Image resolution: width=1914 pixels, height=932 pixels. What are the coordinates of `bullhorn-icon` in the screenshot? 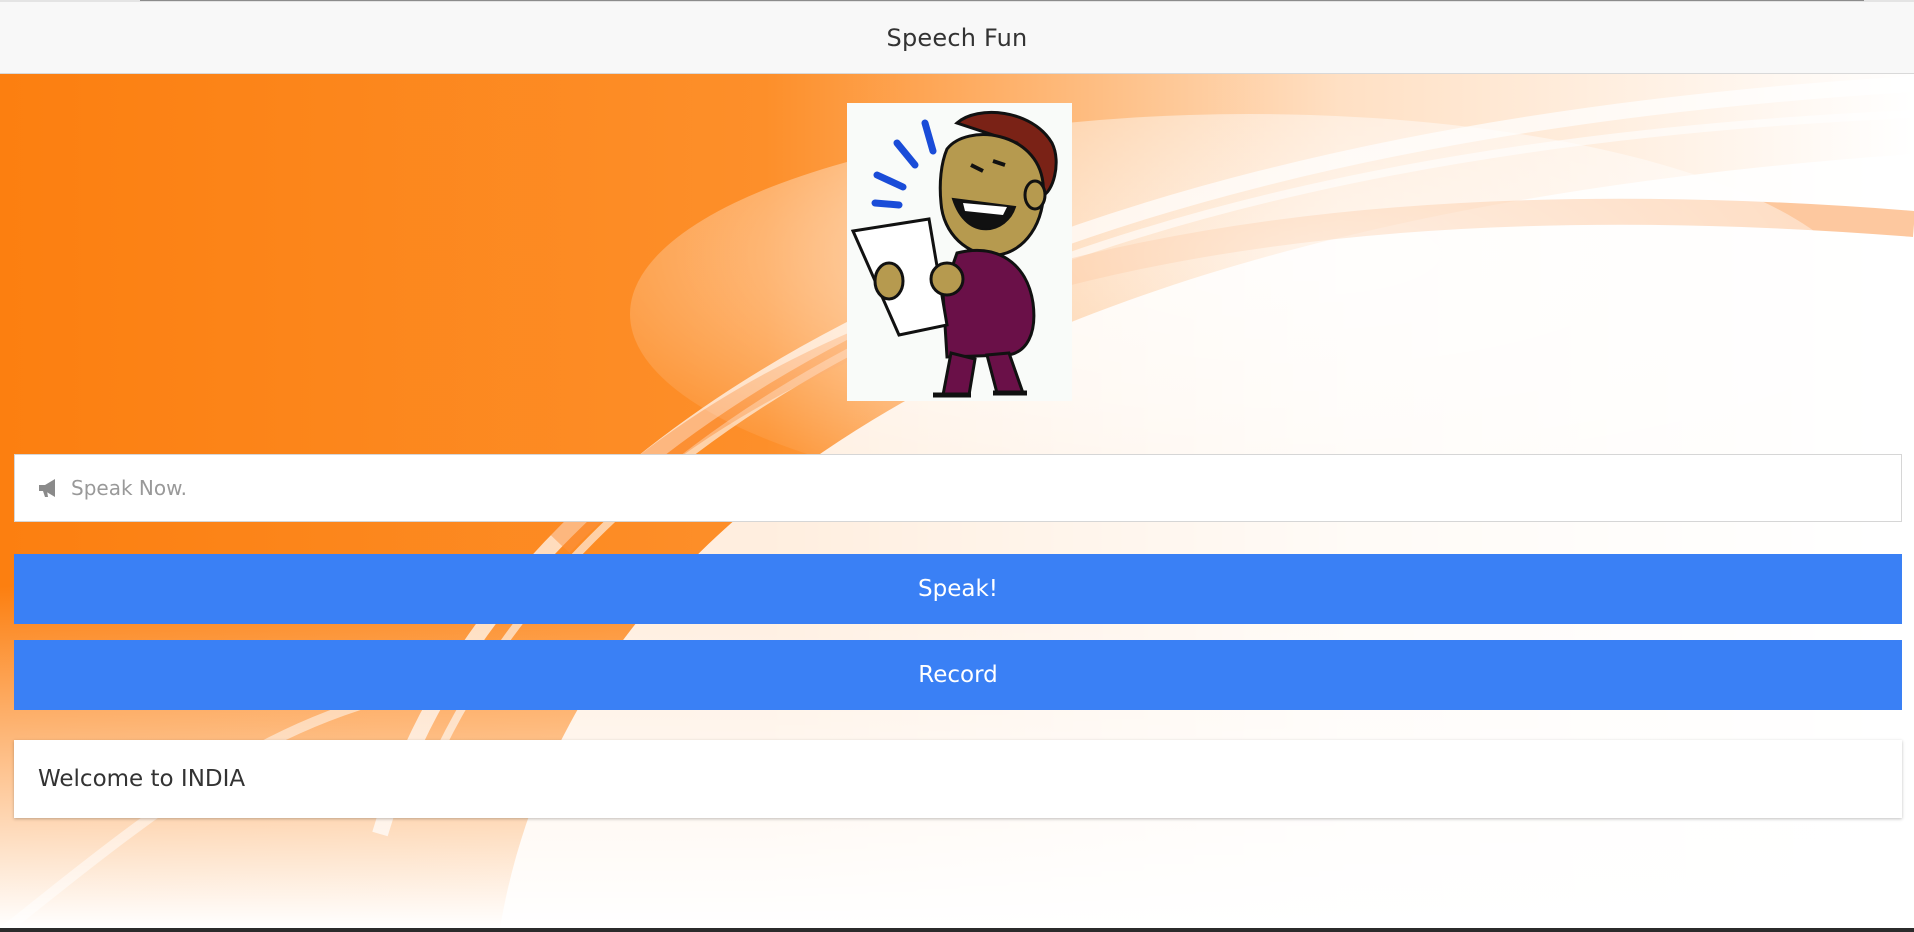 It's located at (49, 488).